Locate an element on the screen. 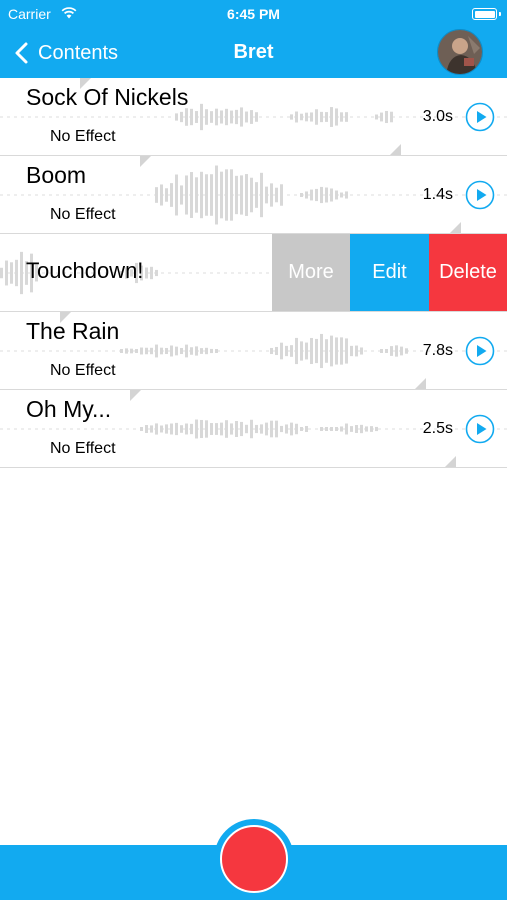 This screenshot has height=900, width=507. list-item: Sock Of Nickels No Effect 3.0s is located at coordinates (253, 117).